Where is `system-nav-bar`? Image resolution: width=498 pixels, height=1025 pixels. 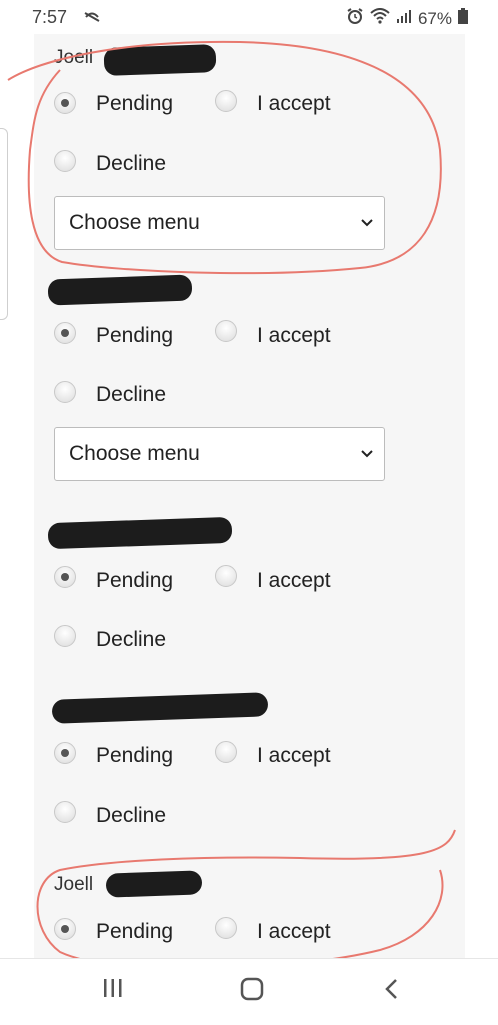 system-nav-bar is located at coordinates (249, 991).